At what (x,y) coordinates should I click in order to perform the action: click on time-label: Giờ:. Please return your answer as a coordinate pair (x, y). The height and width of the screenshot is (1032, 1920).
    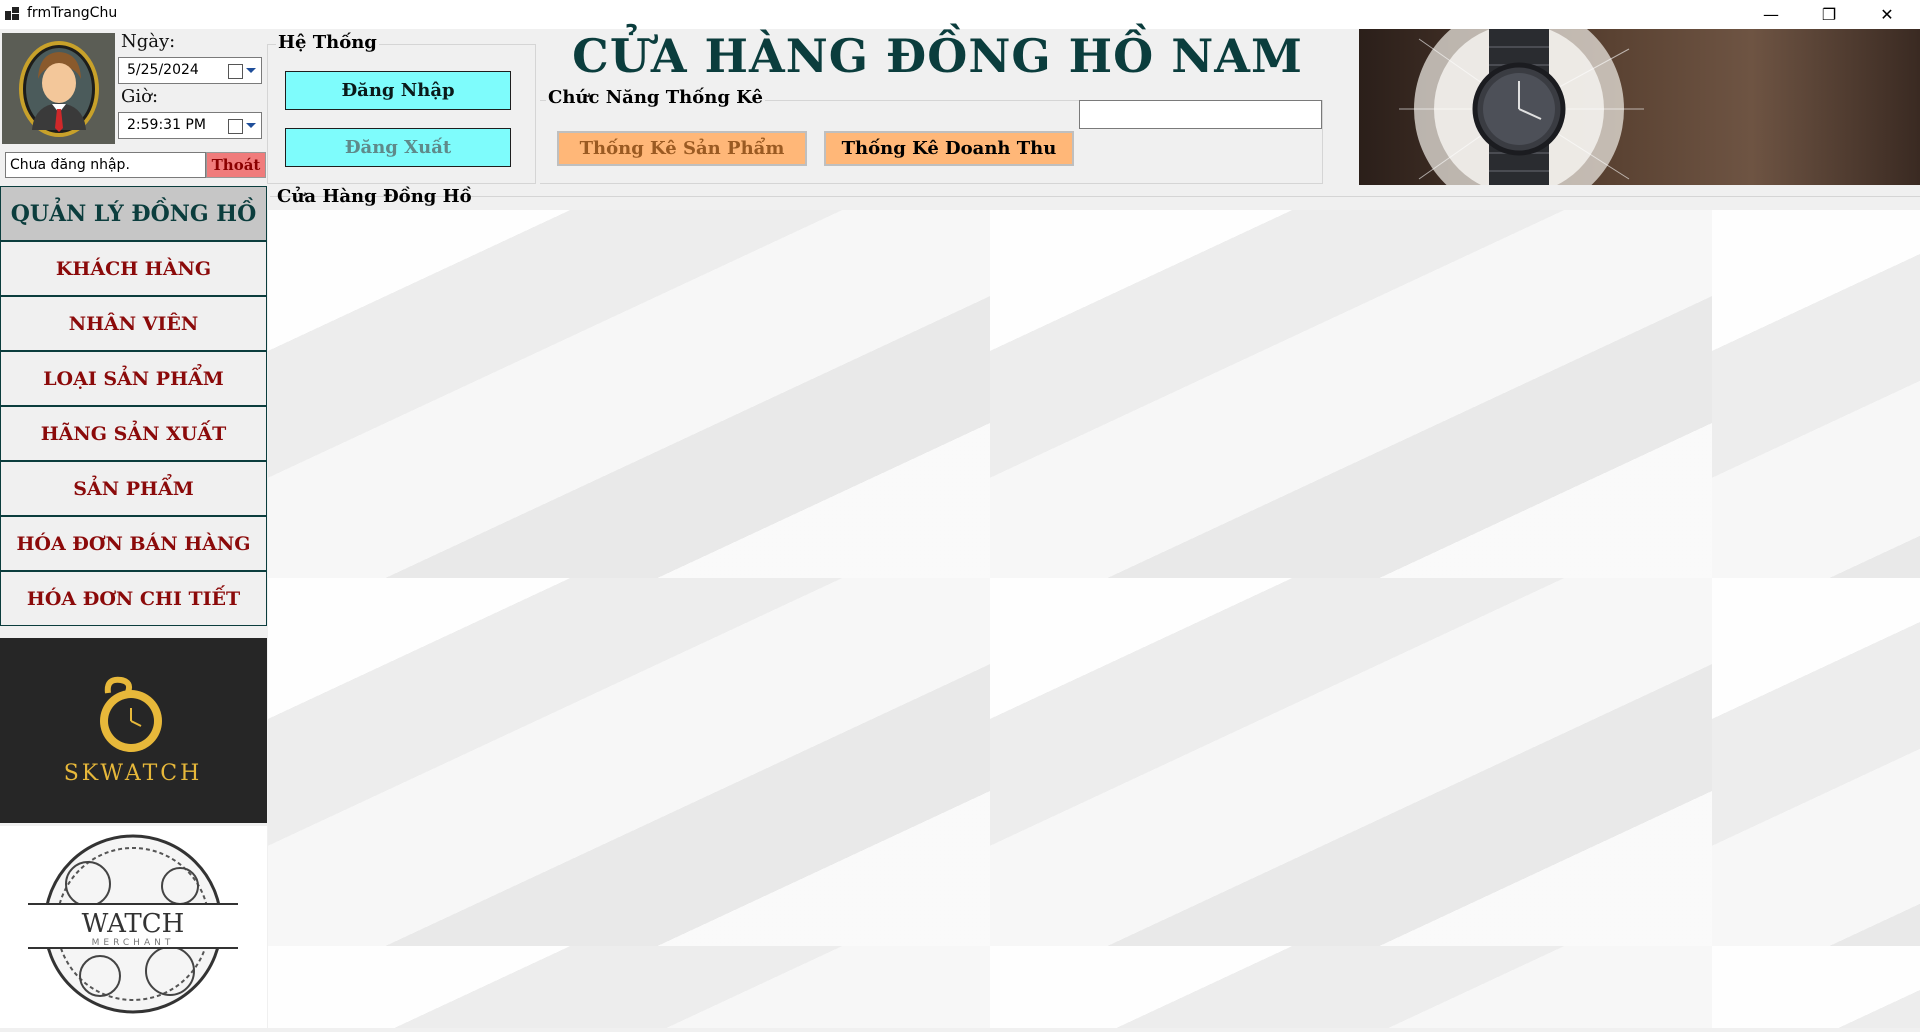
    Looking at the image, I should click on (140, 96).